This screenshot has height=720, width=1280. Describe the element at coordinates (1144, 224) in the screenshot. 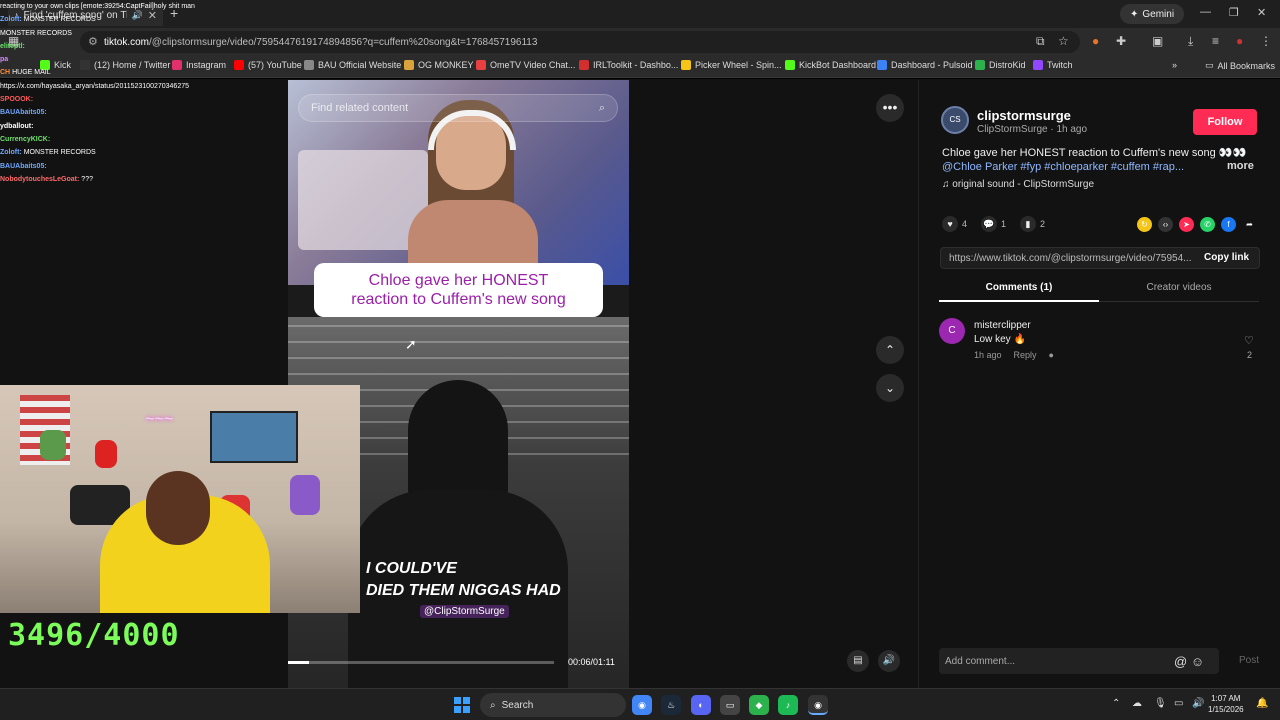

I see `repost-icon: ↻` at that location.